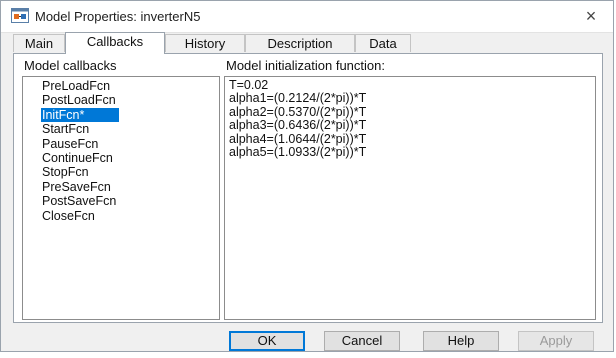  What do you see at coordinates (461, 341) in the screenshot?
I see `help-button: Help` at bounding box center [461, 341].